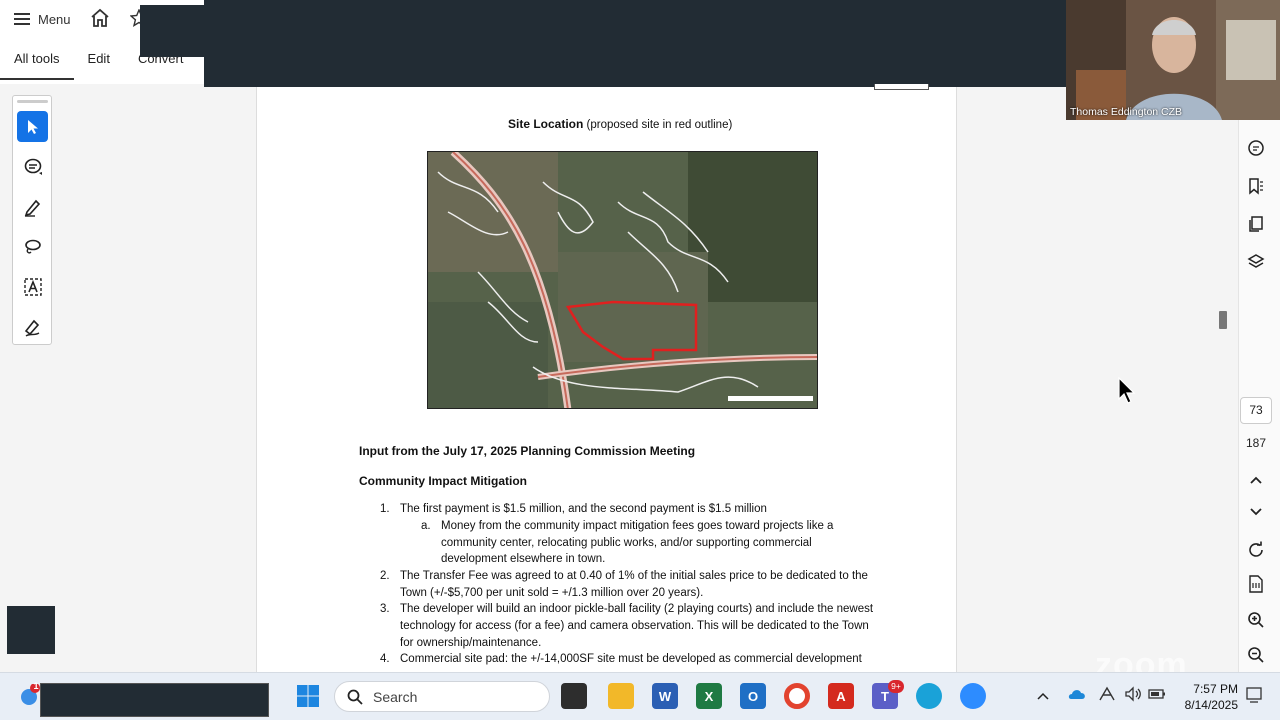 The image size is (1280, 720). Describe the element at coordinates (896, 686) in the screenshot. I see `teams-badge: 9+` at that location.